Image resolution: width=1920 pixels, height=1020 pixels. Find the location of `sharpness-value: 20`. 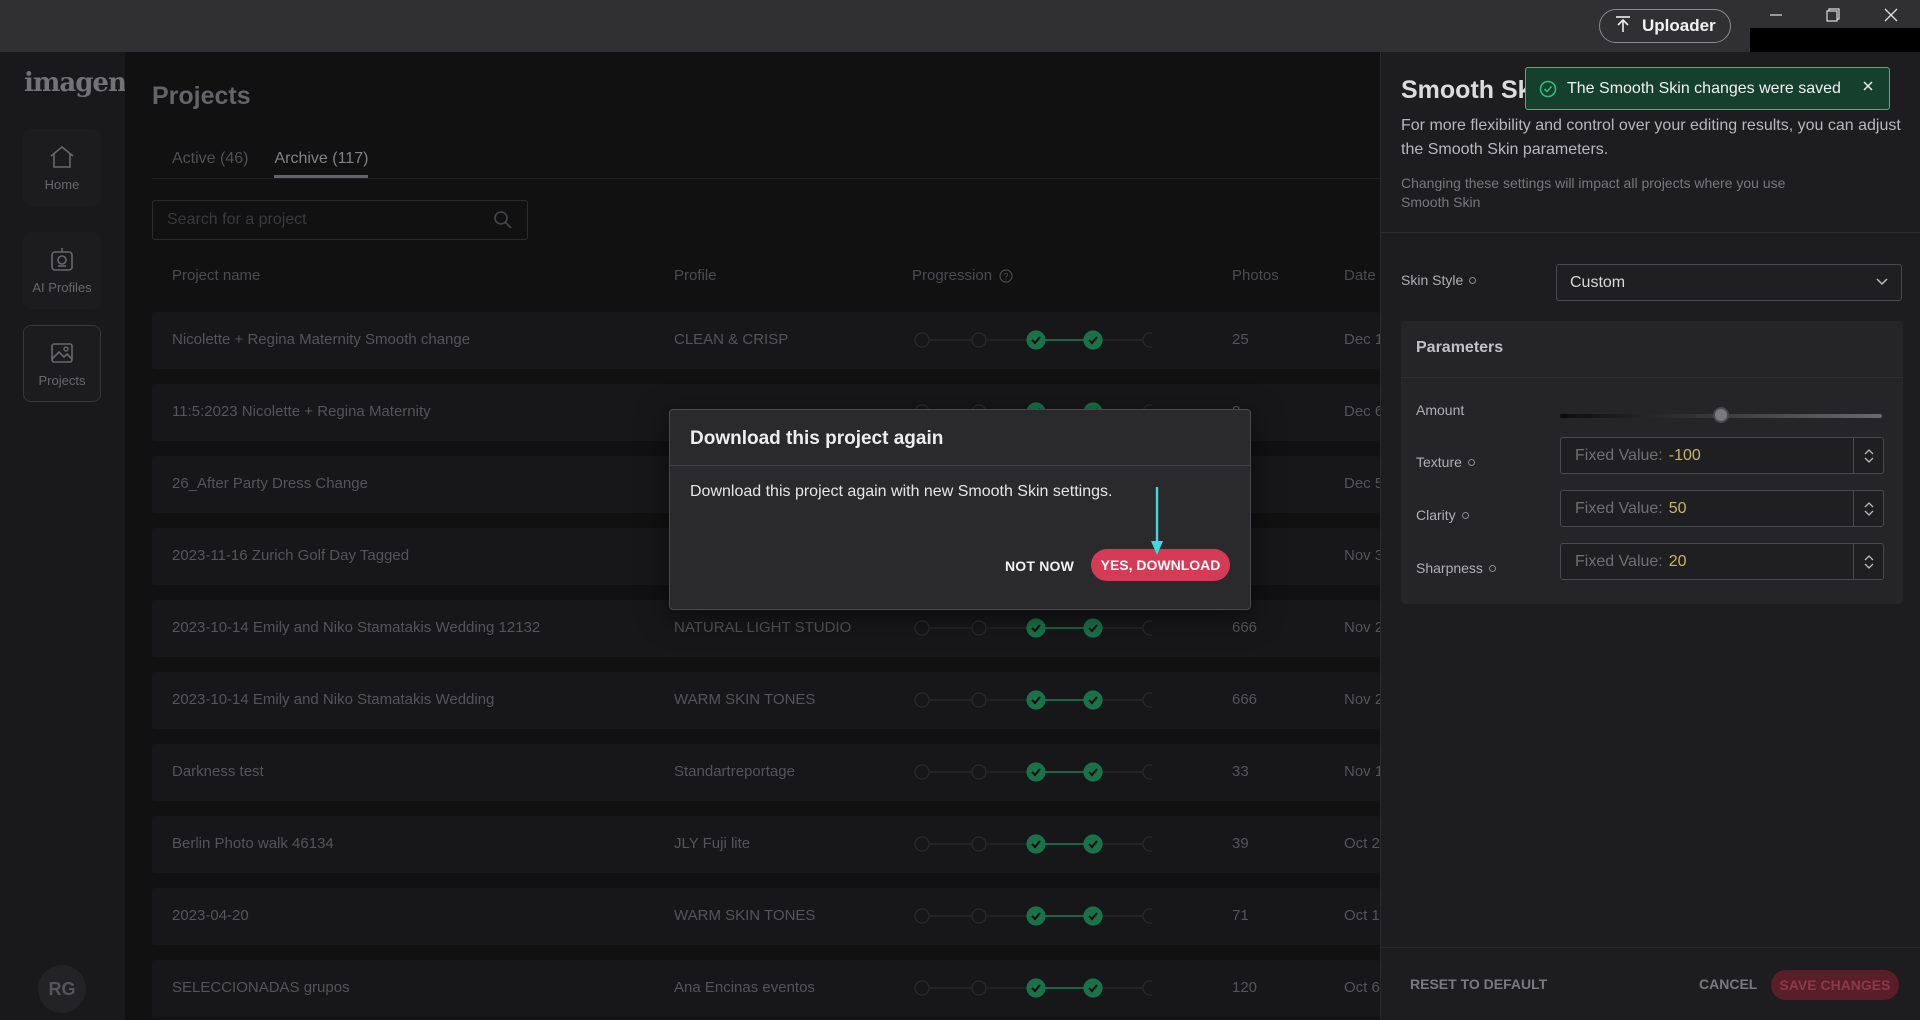

sharpness-value: 20 is located at coordinates (1677, 561).